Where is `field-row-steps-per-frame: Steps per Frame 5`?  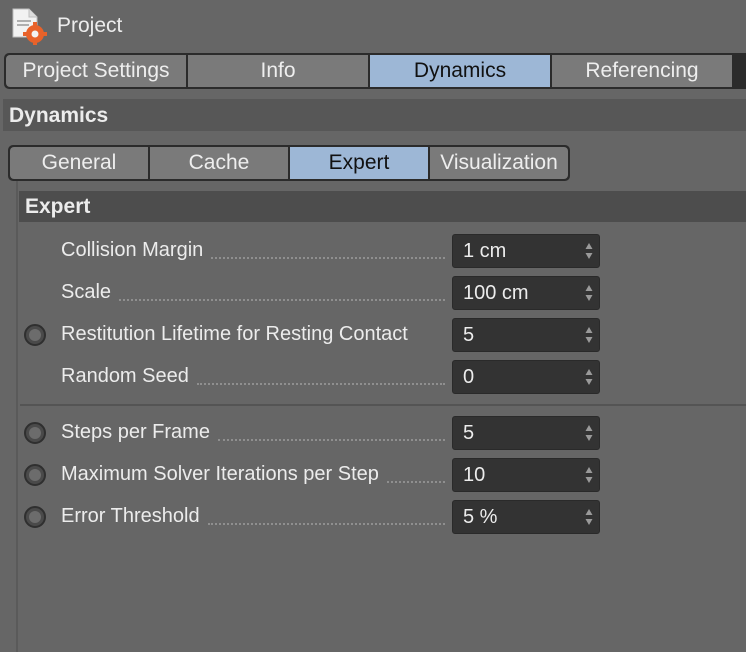 field-row-steps-per-frame: Steps per Frame 5 is located at coordinates (373, 434).